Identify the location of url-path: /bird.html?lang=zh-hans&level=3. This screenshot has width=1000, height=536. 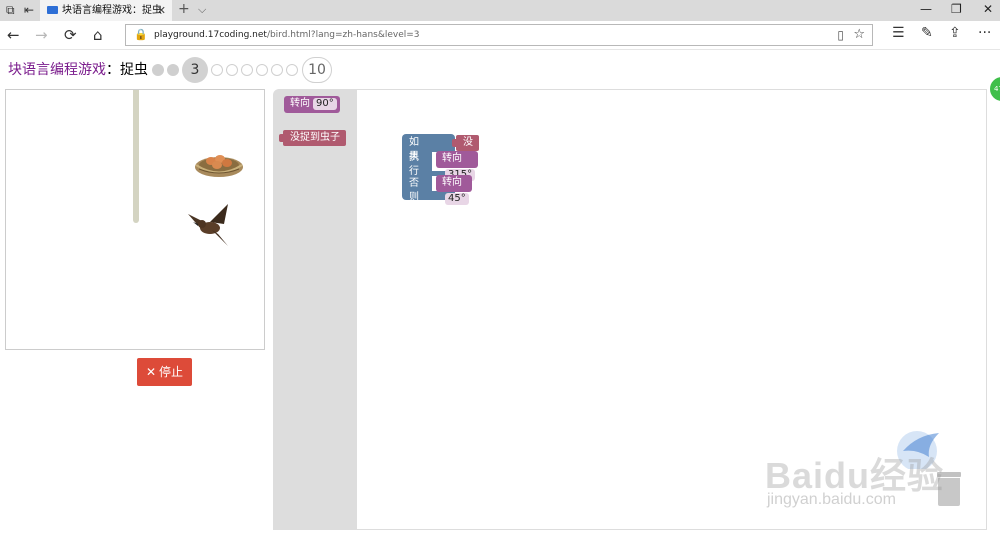
(343, 35).